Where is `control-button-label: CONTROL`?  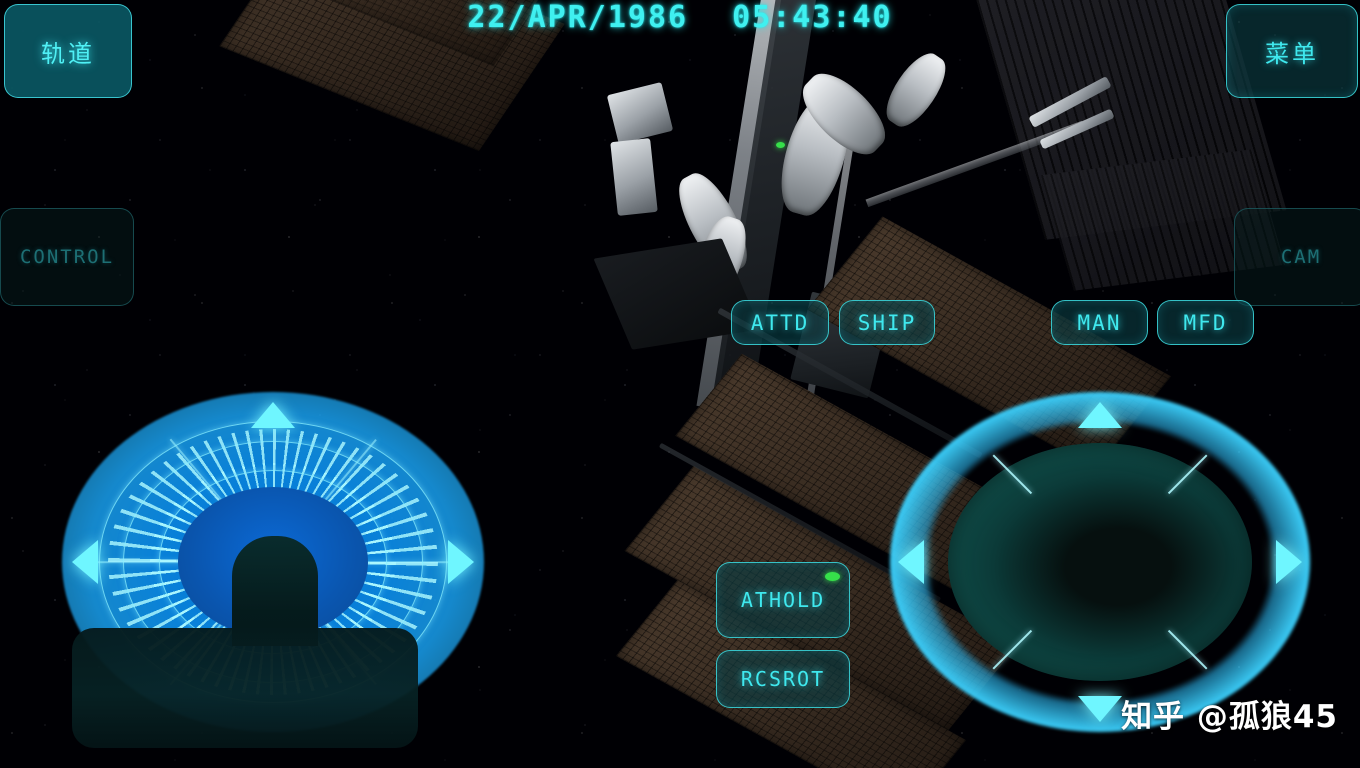
control-button-label: CONTROL is located at coordinates (67, 257).